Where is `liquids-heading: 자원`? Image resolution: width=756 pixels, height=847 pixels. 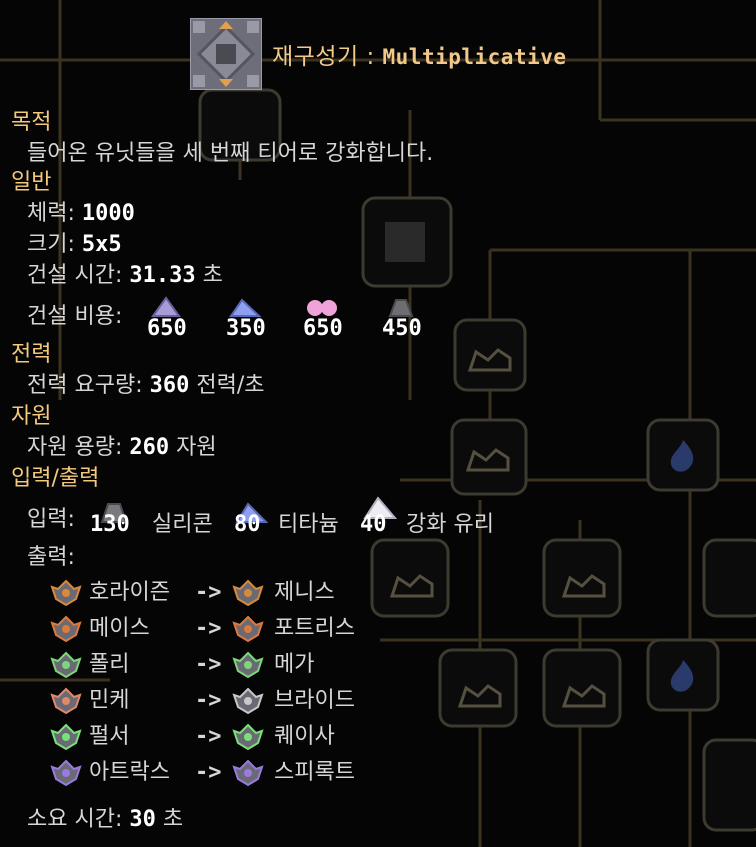 liquids-heading: 자원 is located at coordinates (31, 416).